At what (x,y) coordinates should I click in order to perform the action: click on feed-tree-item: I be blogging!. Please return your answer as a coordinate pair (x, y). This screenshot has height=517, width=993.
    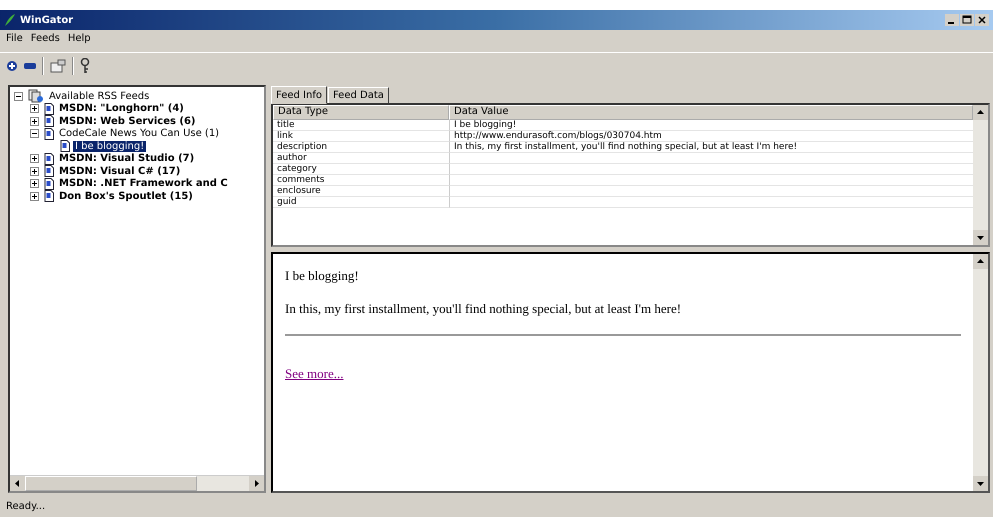
    Looking at the image, I should click on (109, 146).